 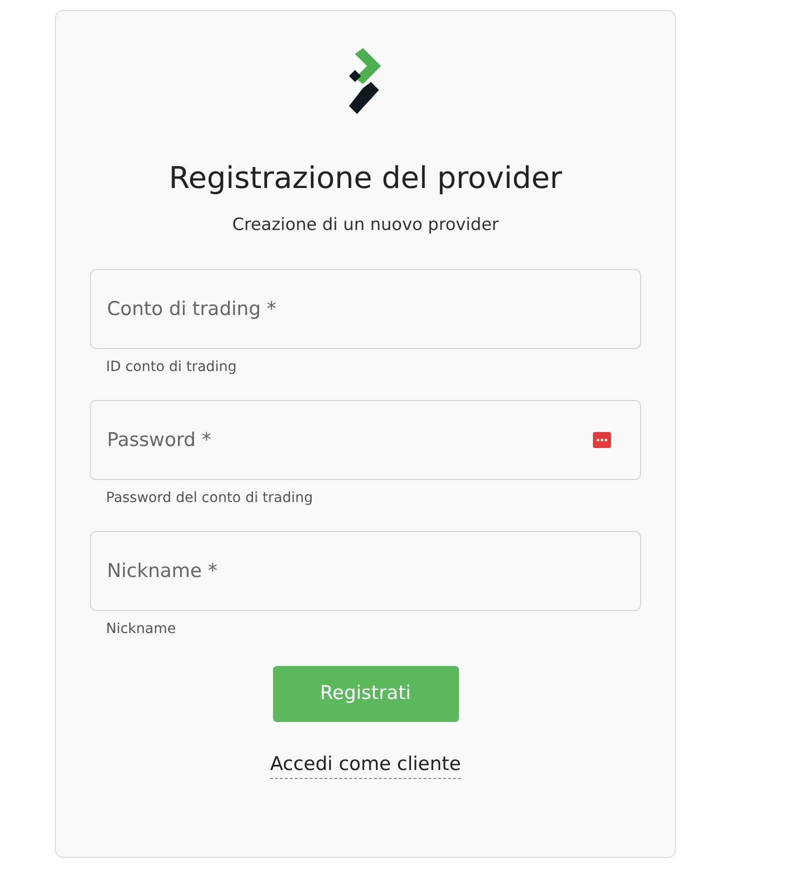 What do you see at coordinates (602, 440) in the screenshot?
I see `password-manager-icon` at bounding box center [602, 440].